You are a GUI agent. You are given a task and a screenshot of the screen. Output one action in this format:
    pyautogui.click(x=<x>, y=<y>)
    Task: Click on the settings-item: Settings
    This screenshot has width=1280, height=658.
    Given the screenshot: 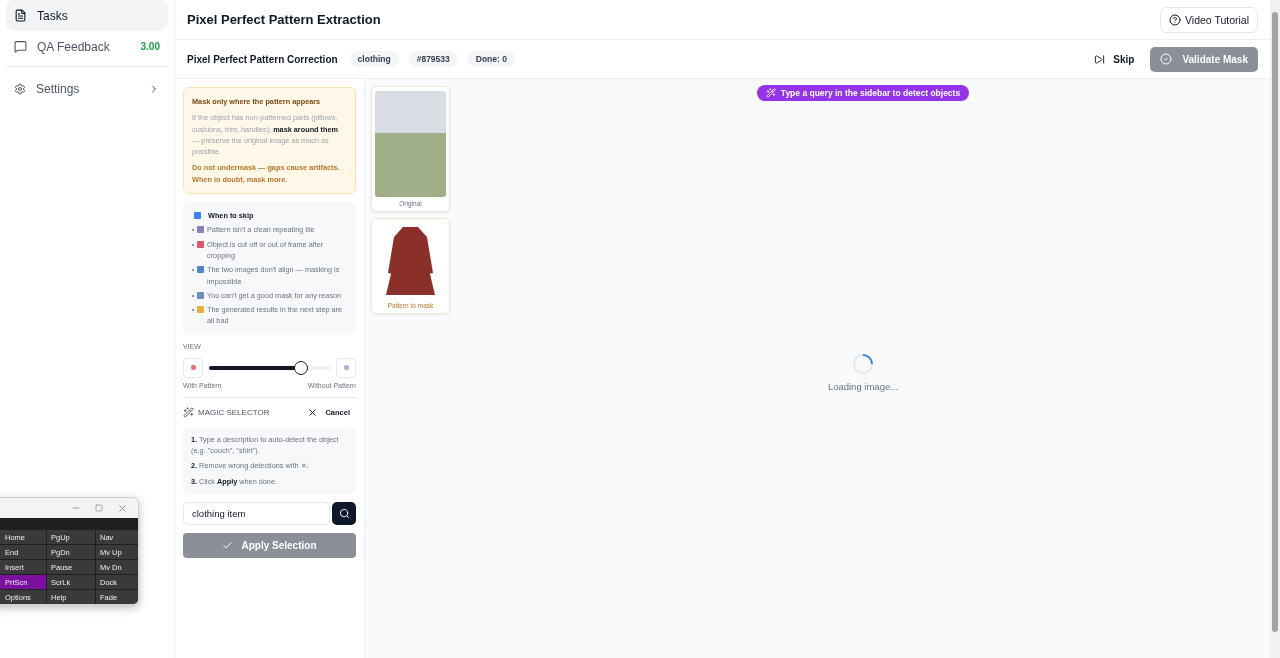 What is the action you would take?
    pyautogui.click(x=87, y=88)
    